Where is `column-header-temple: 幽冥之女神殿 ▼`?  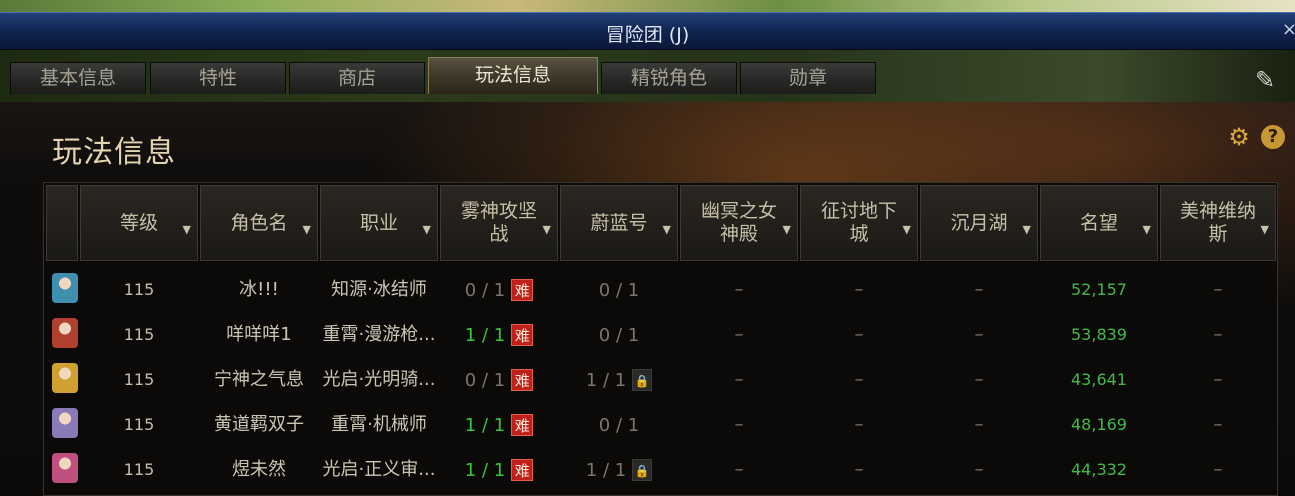 column-header-temple: 幽冥之女神殿 ▼ is located at coordinates (739, 223).